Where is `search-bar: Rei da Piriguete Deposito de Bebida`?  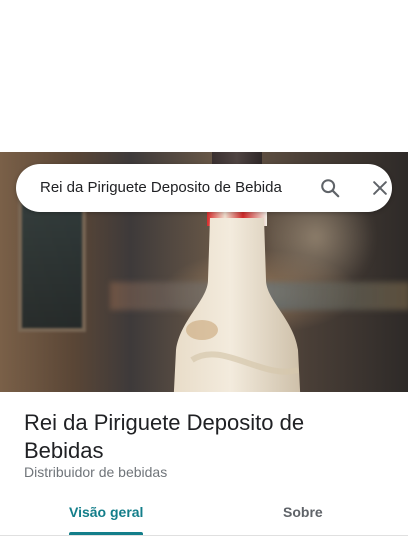 search-bar: Rei da Piriguete Deposito de Bebida is located at coordinates (204, 188).